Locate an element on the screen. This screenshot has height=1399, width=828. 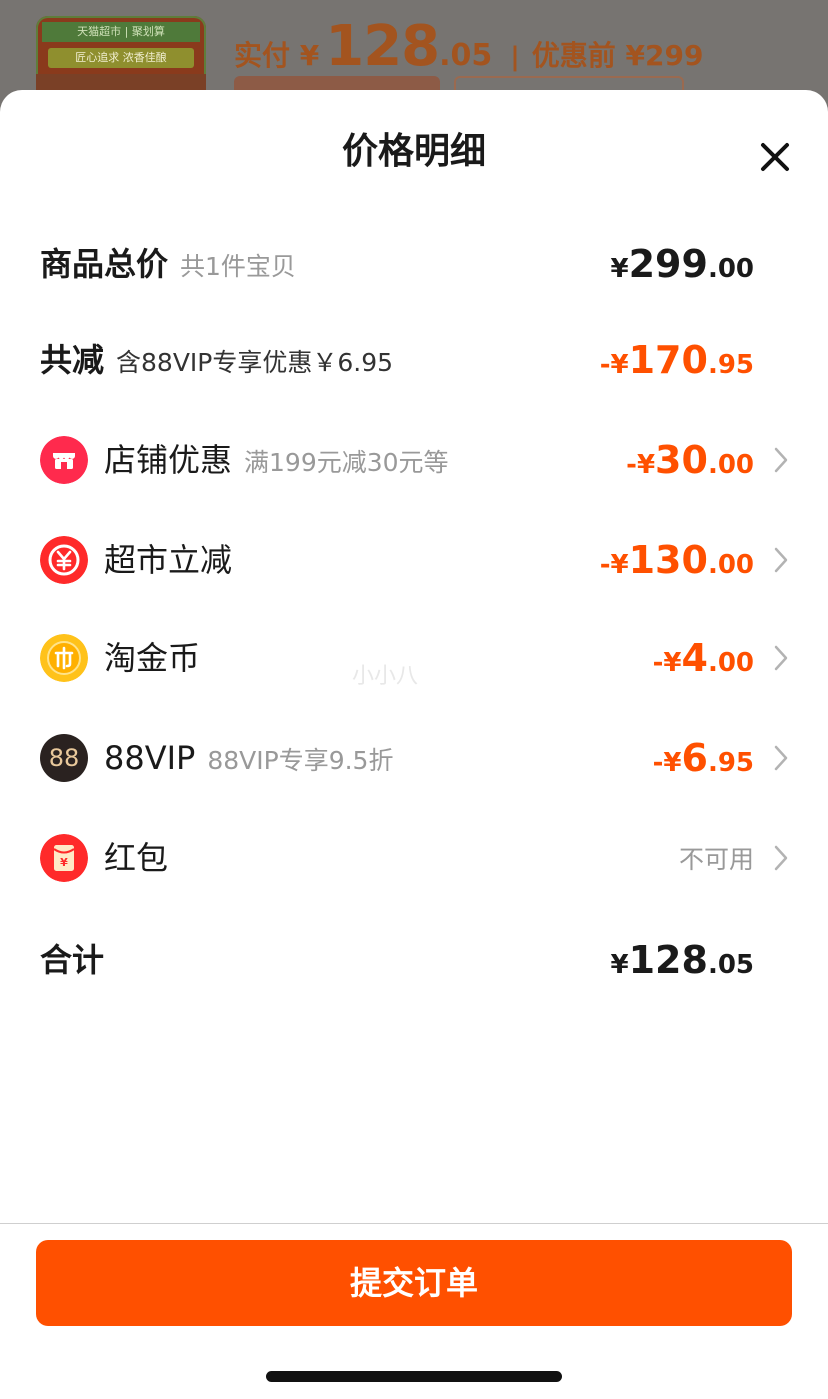
row-title: 合计 is located at coordinates (72, 960).